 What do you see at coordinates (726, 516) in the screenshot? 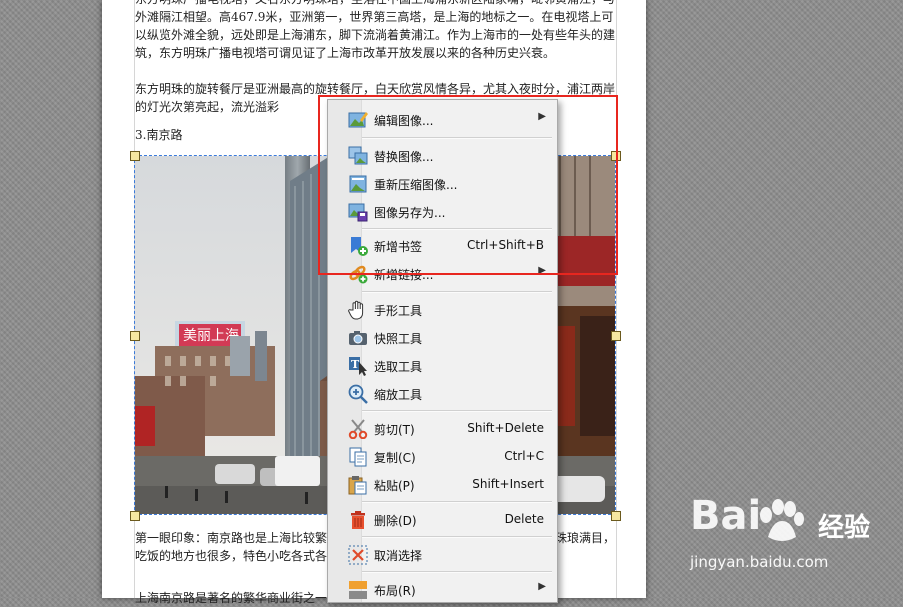
I see `watermark-logo: Bai` at bounding box center [726, 516].